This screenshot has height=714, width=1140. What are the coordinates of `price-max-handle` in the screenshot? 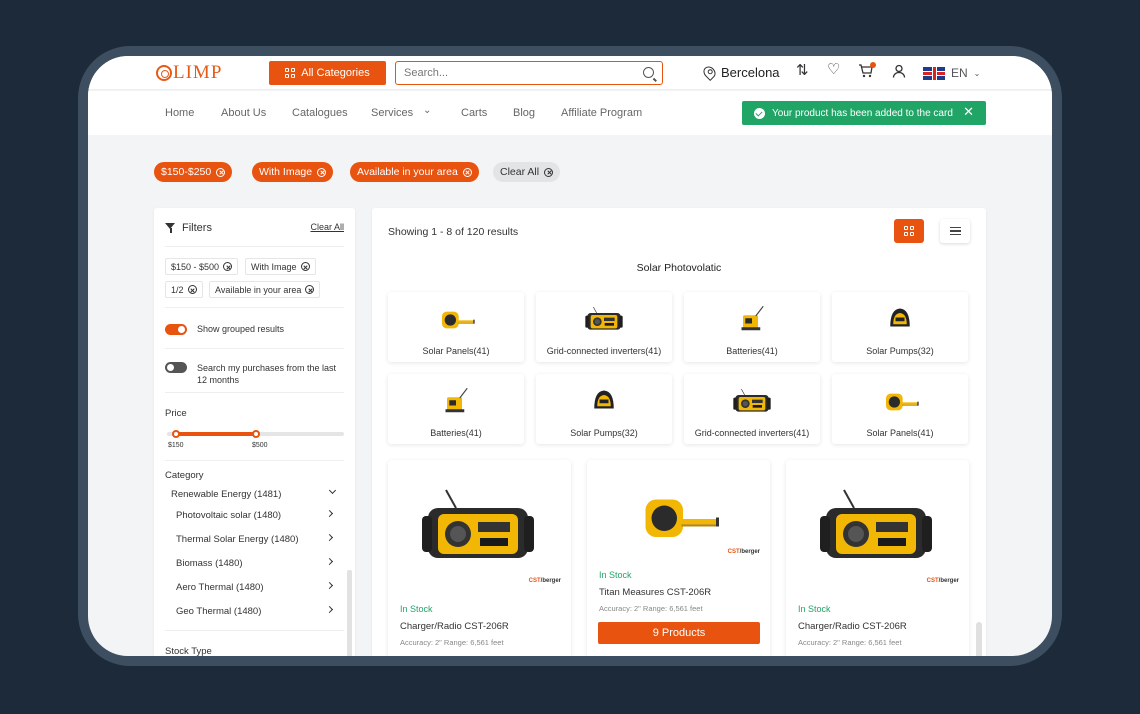 It's located at (255, 434).